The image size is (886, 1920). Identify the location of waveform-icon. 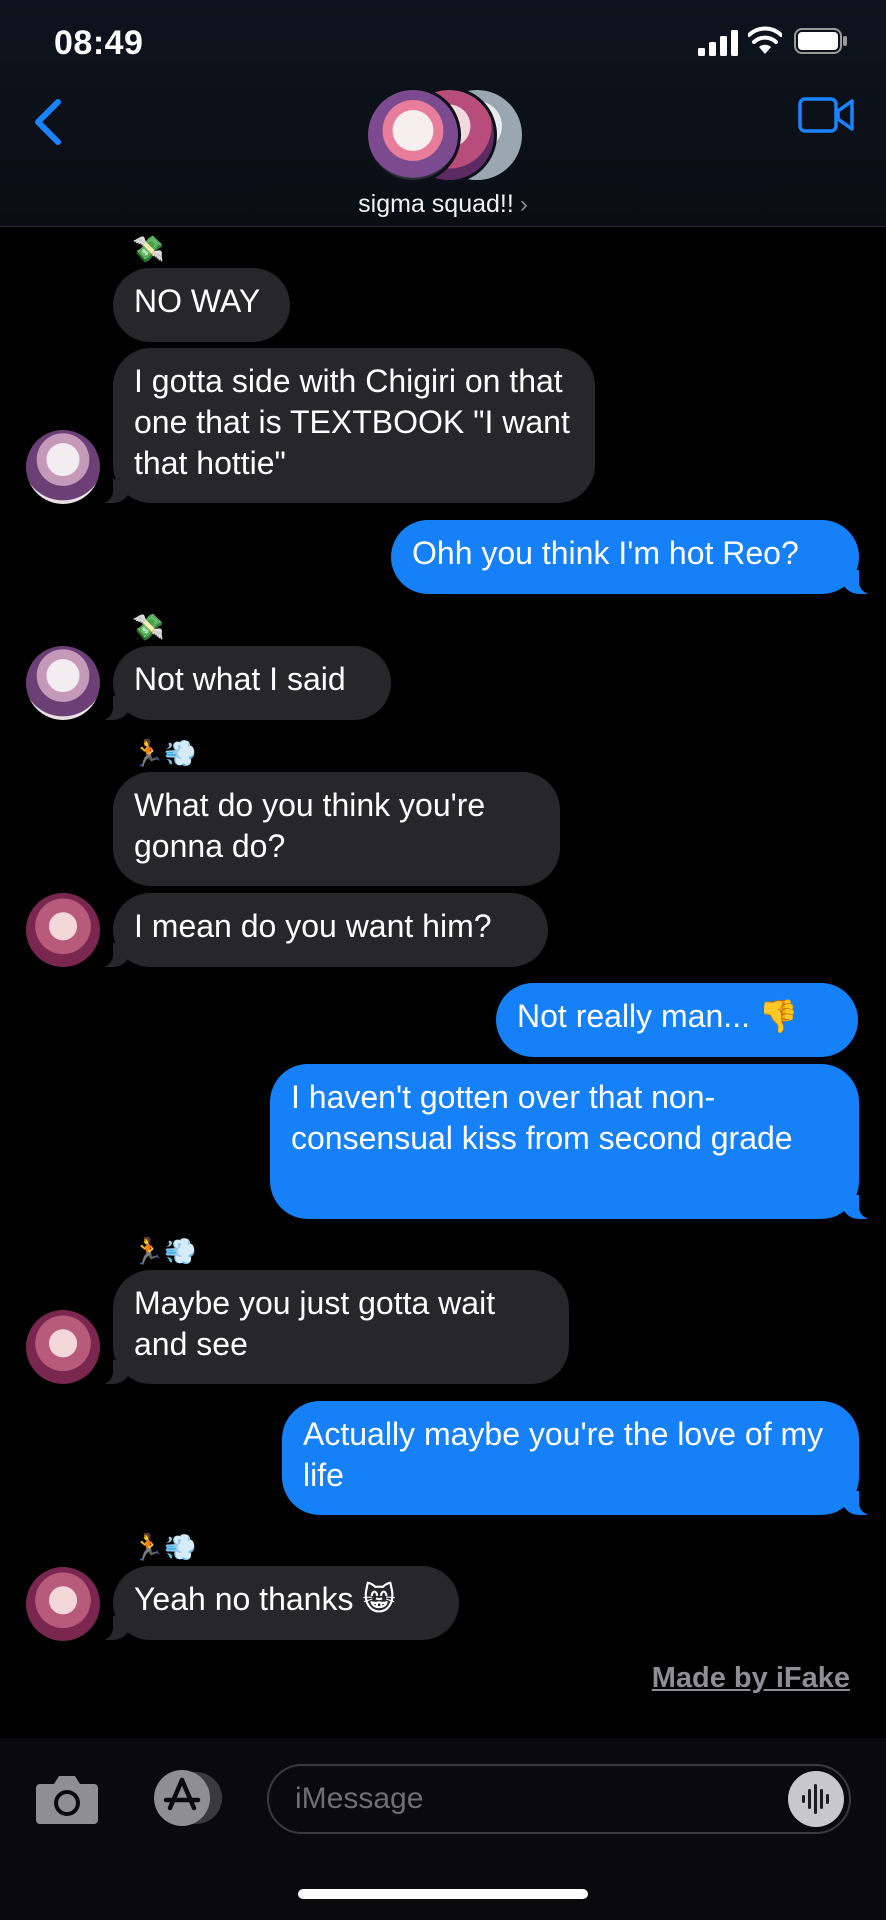
(815, 1799).